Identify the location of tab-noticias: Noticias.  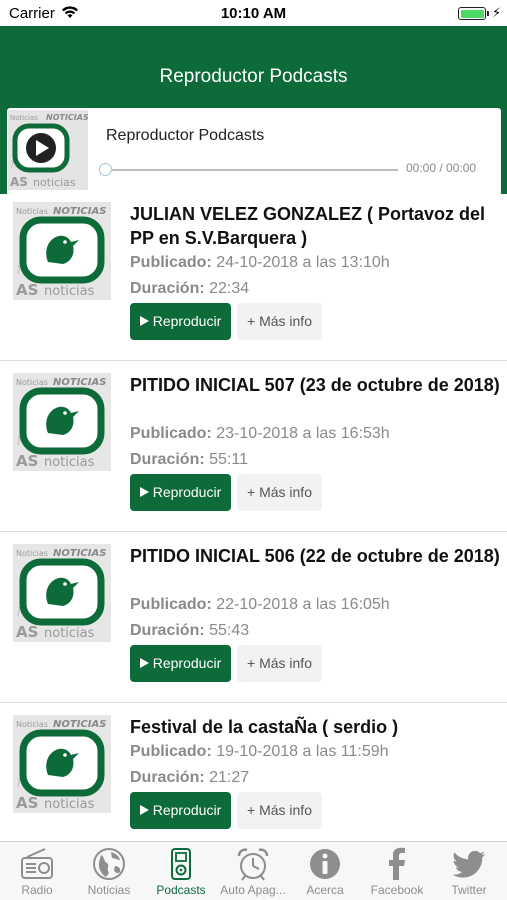
(109, 871).